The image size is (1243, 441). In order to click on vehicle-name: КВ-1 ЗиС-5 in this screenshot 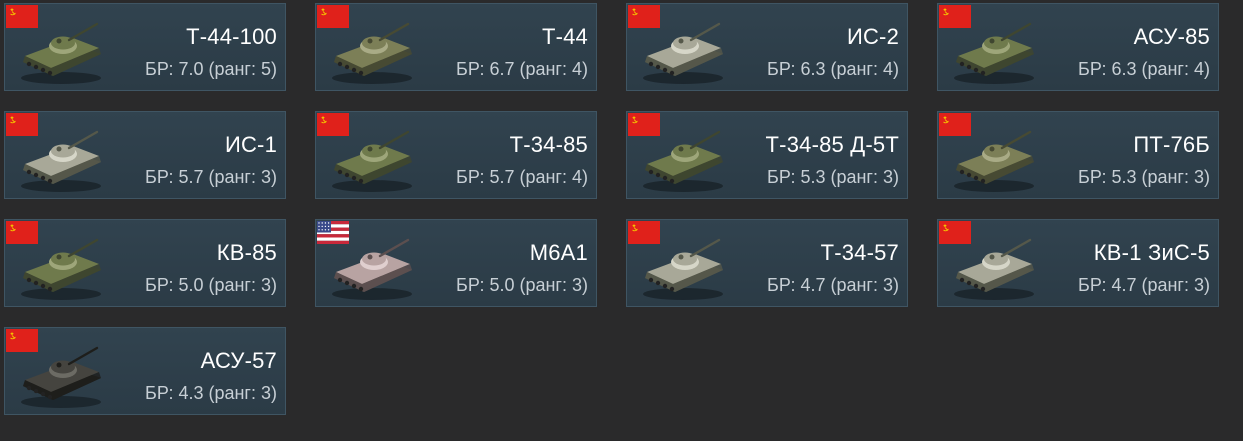, I will do `click(1151, 252)`.